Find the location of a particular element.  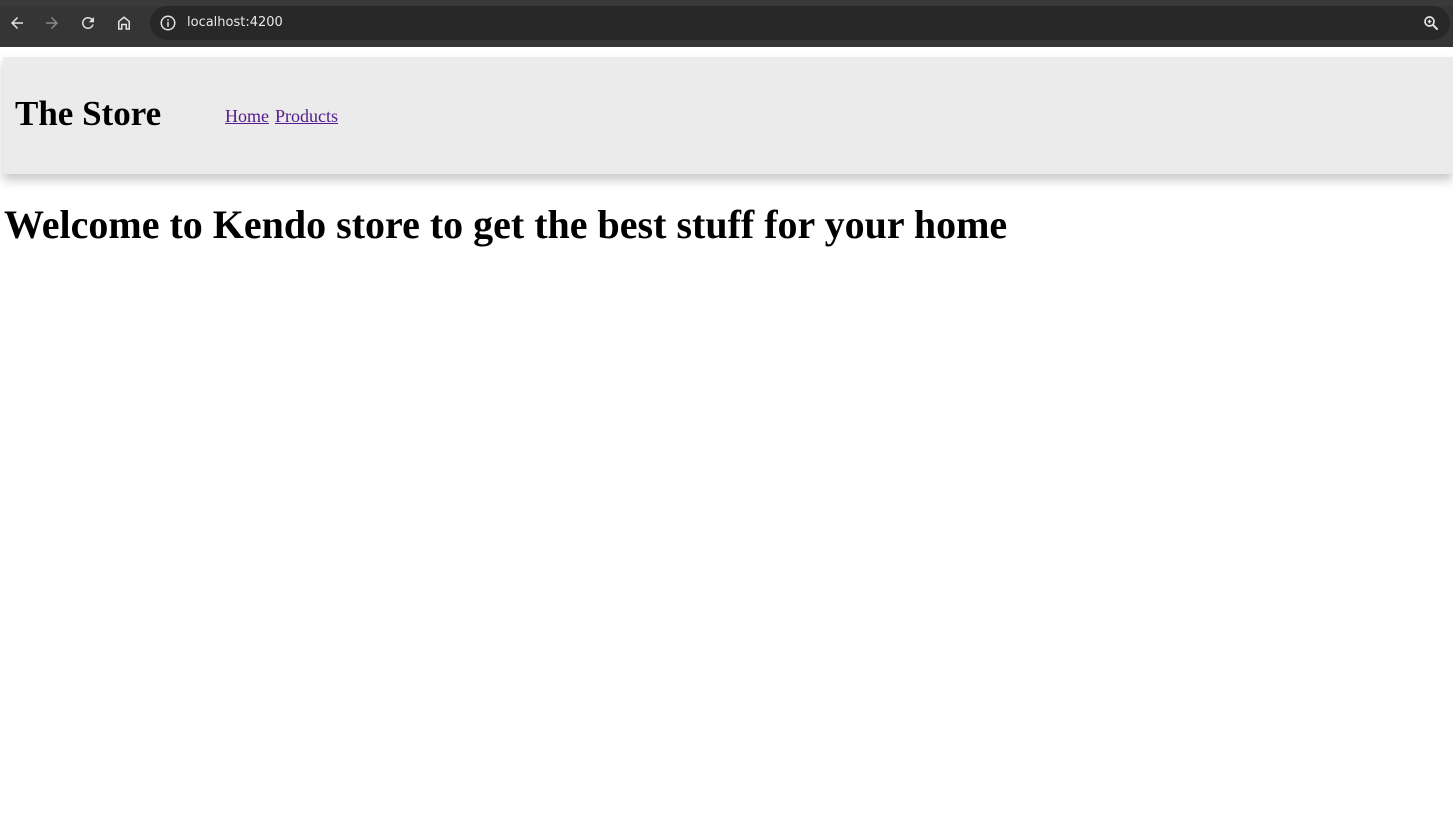

back-arrow-icon is located at coordinates (17, 23).